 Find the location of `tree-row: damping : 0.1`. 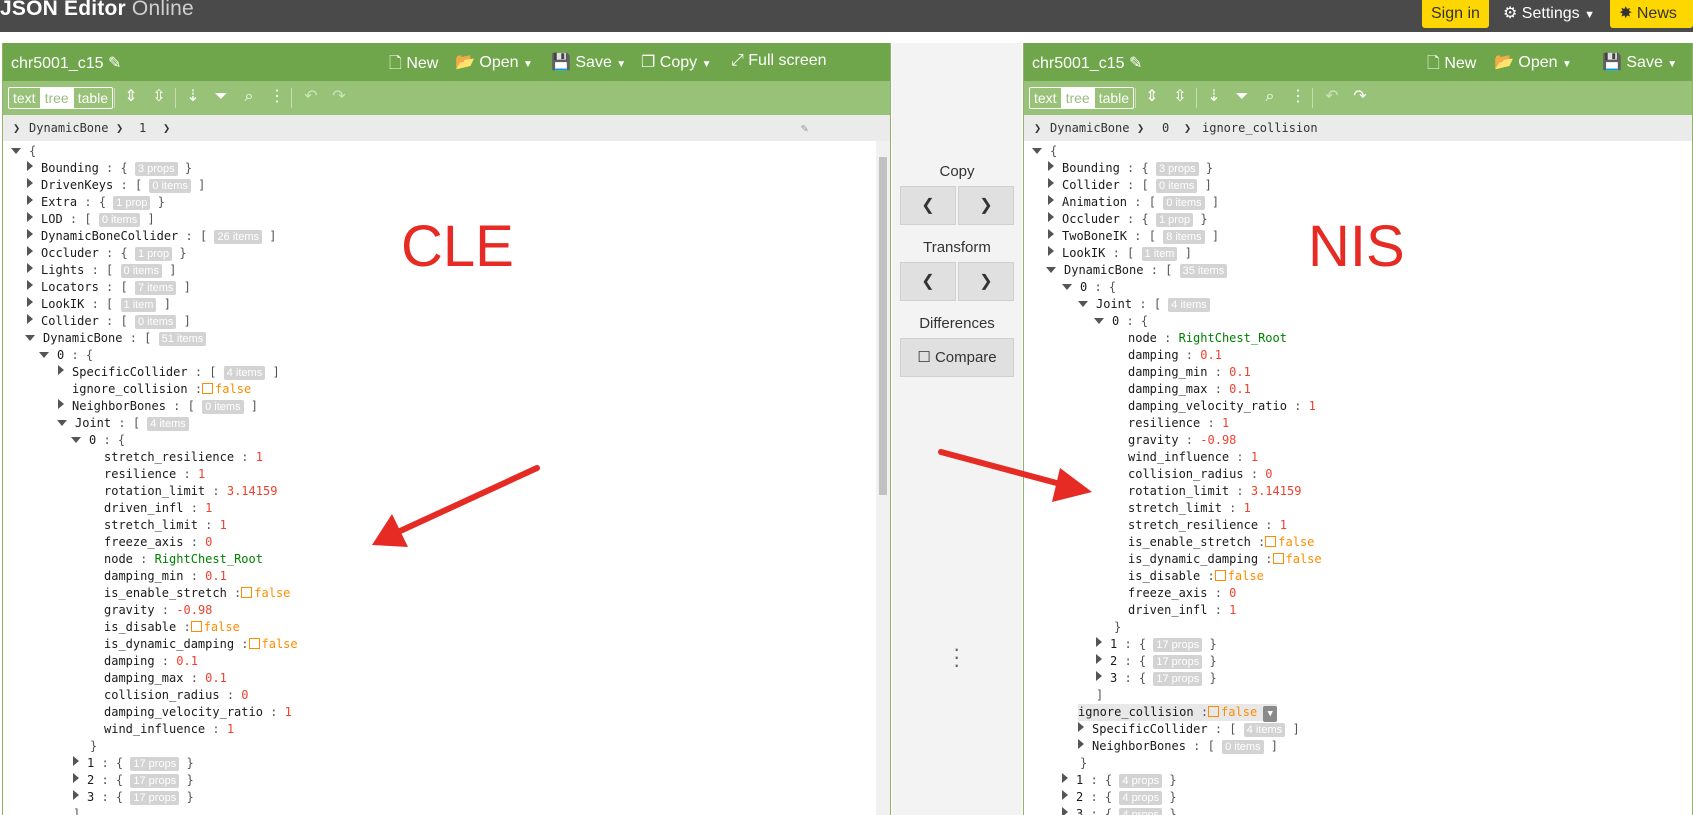

tree-row: damping : 0.1 is located at coordinates (1175, 355).